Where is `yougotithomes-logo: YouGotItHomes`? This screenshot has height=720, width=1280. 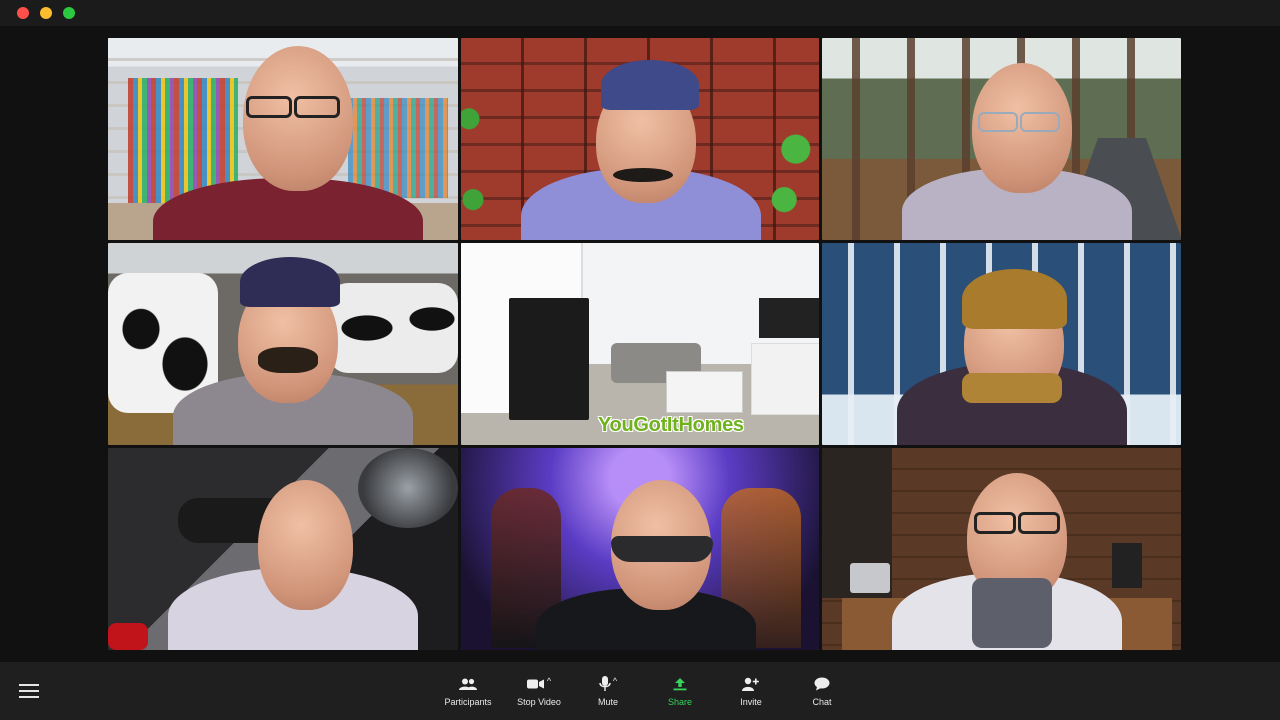 yougotithomes-logo: YouGotItHomes is located at coordinates (671, 425).